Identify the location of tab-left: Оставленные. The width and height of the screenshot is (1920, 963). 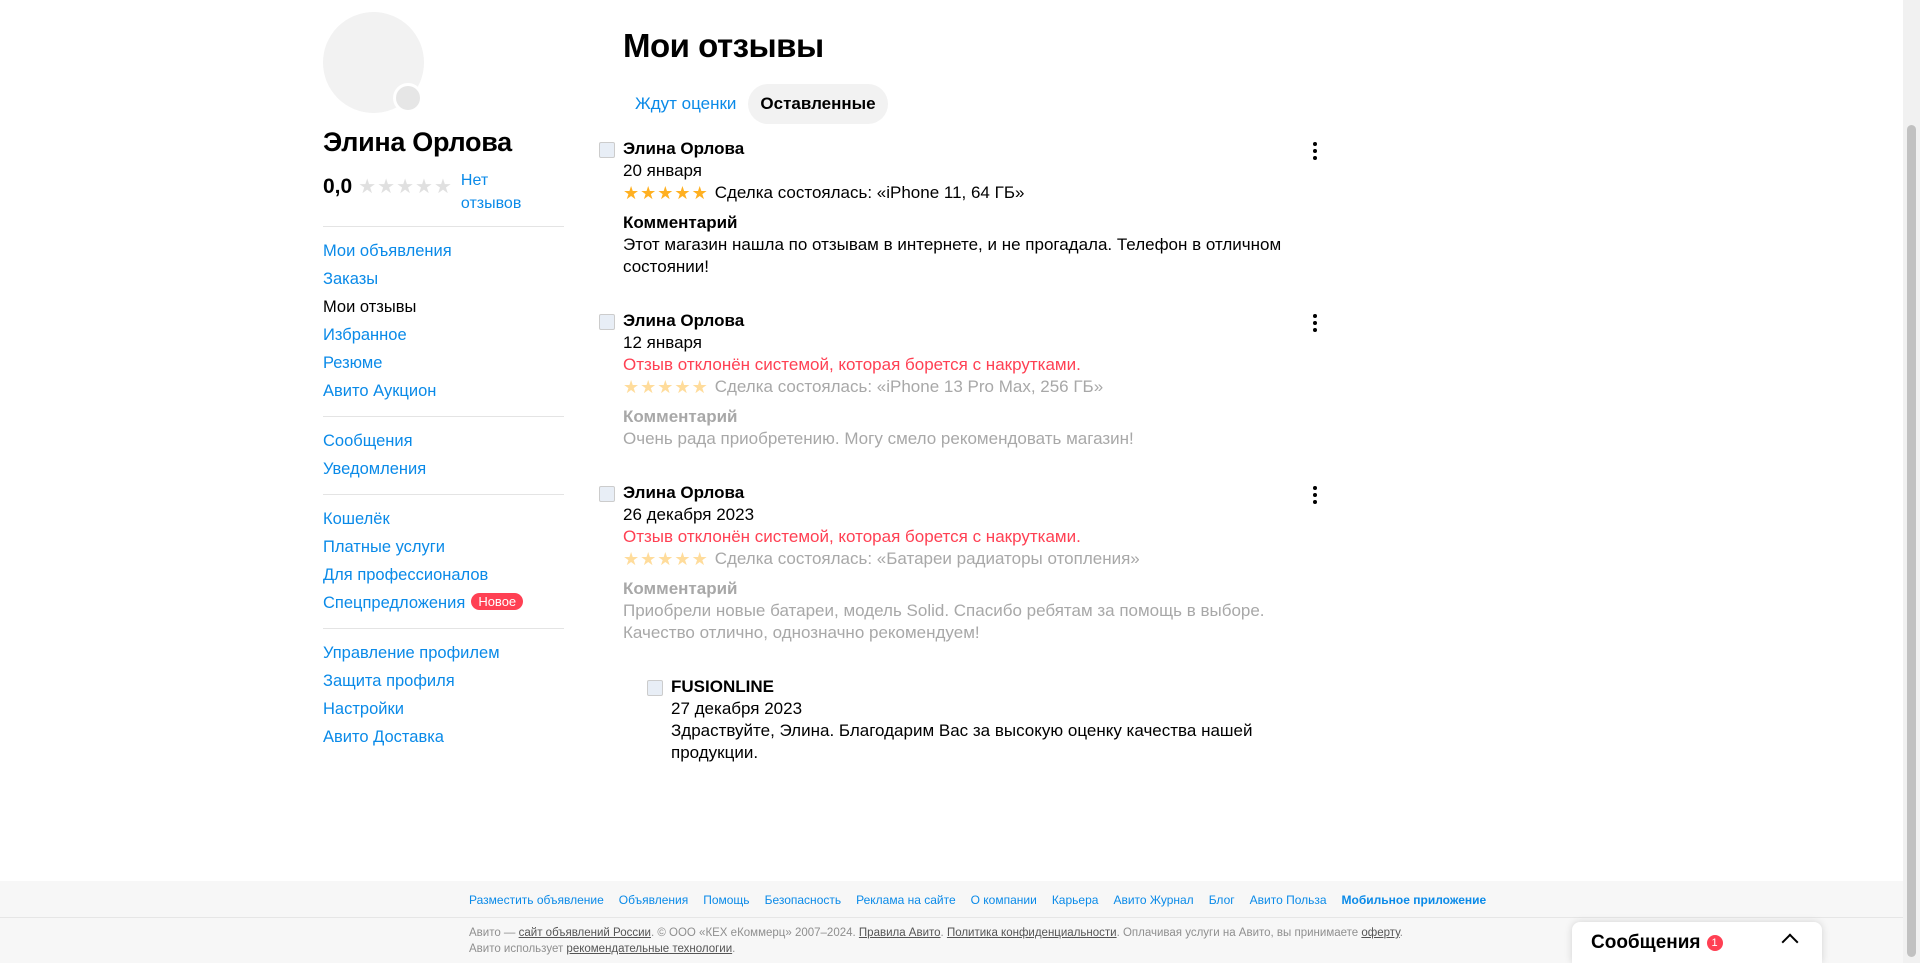
(818, 104).